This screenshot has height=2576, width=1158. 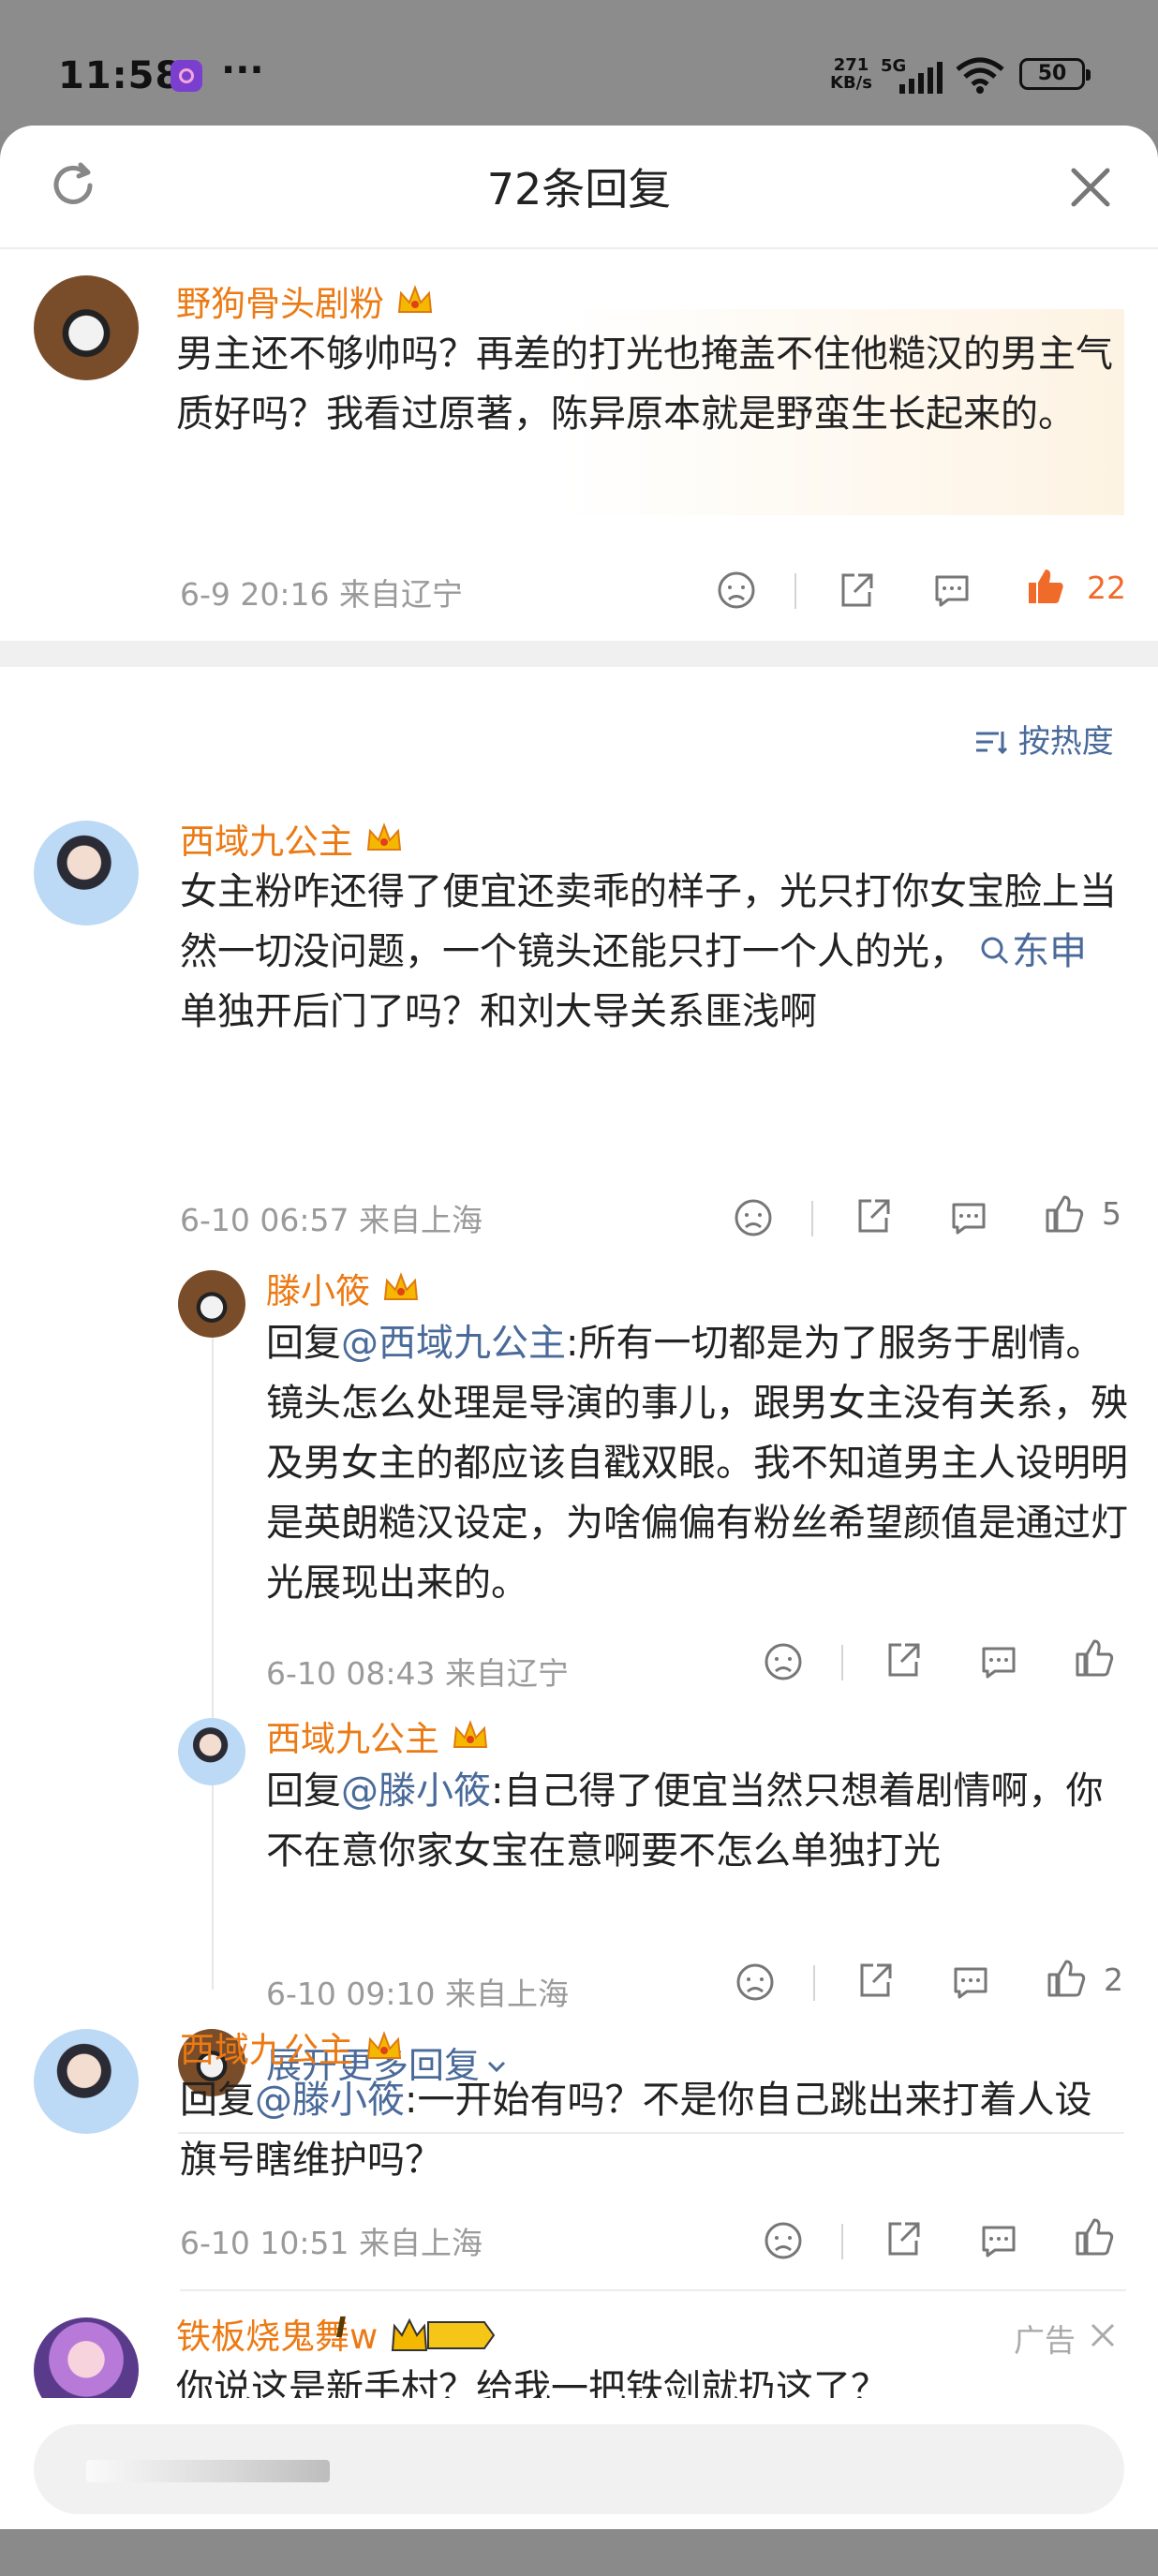 What do you see at coordinates (321, 594) in the screenshot?
I see `comment-meta: 6-9 20:16 来自辽宁` at bounding box center [321, 594].